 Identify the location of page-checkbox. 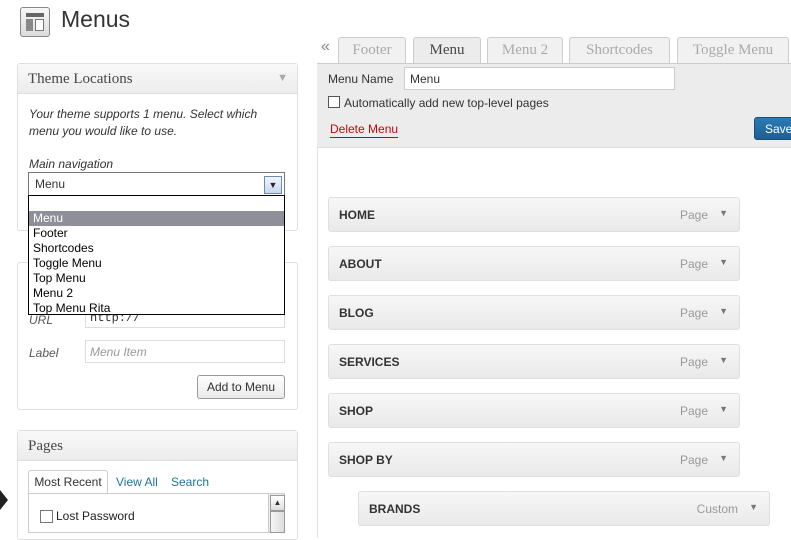
(46, 516).